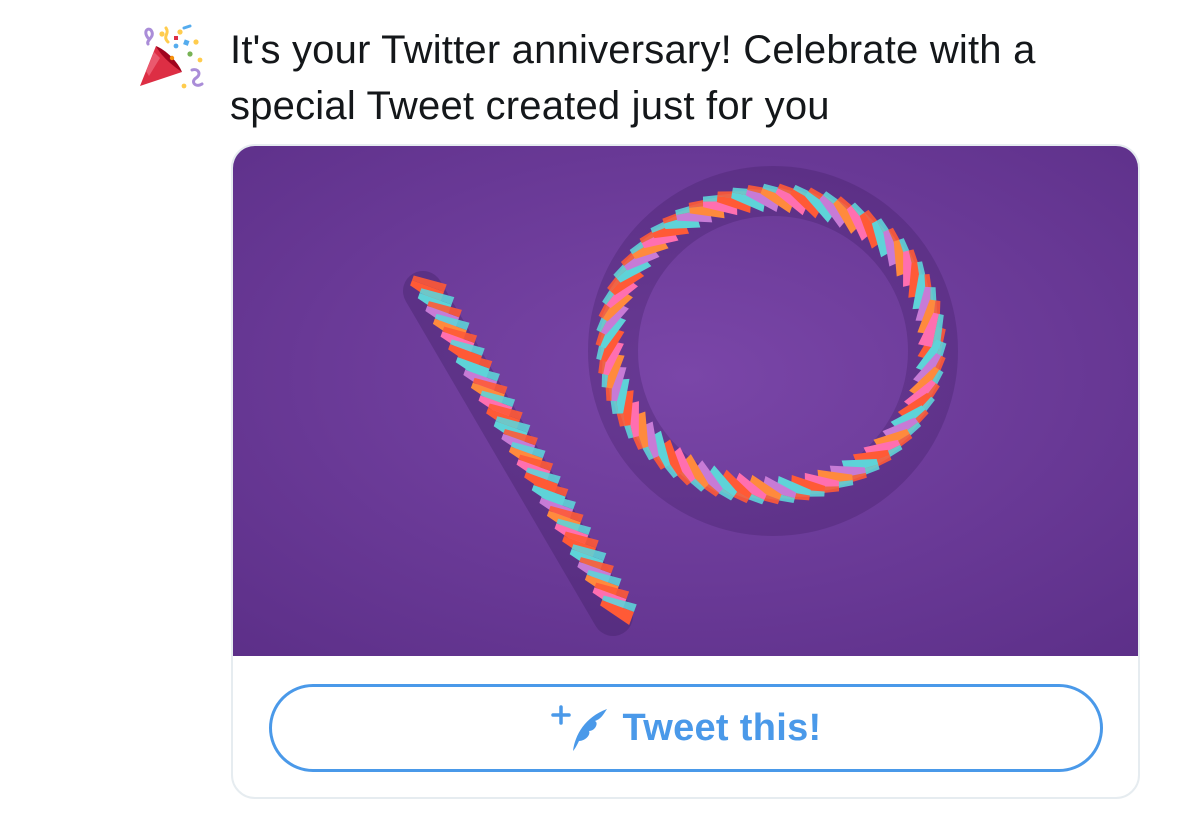 Image resolution: width=1200 pixels, height=814 pixels. What do you see at coordinates (172, 56) in the screenshot?
I see `party-popper-icon` at bounding box center [172, 56].